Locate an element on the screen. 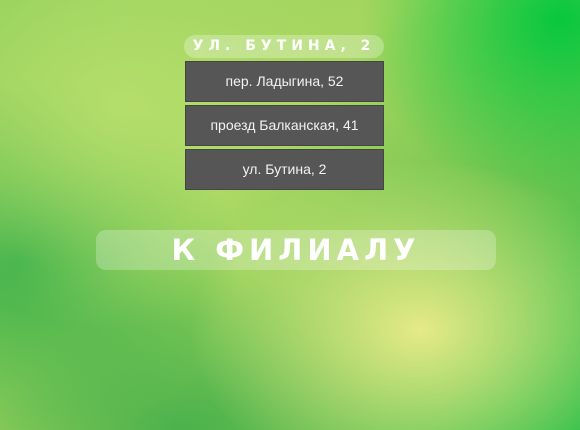 The height and width of the screenshot is (430, 580). branch-option-balkanskaya: проезд Балканская, 41 is located at coordinates (284, 125).